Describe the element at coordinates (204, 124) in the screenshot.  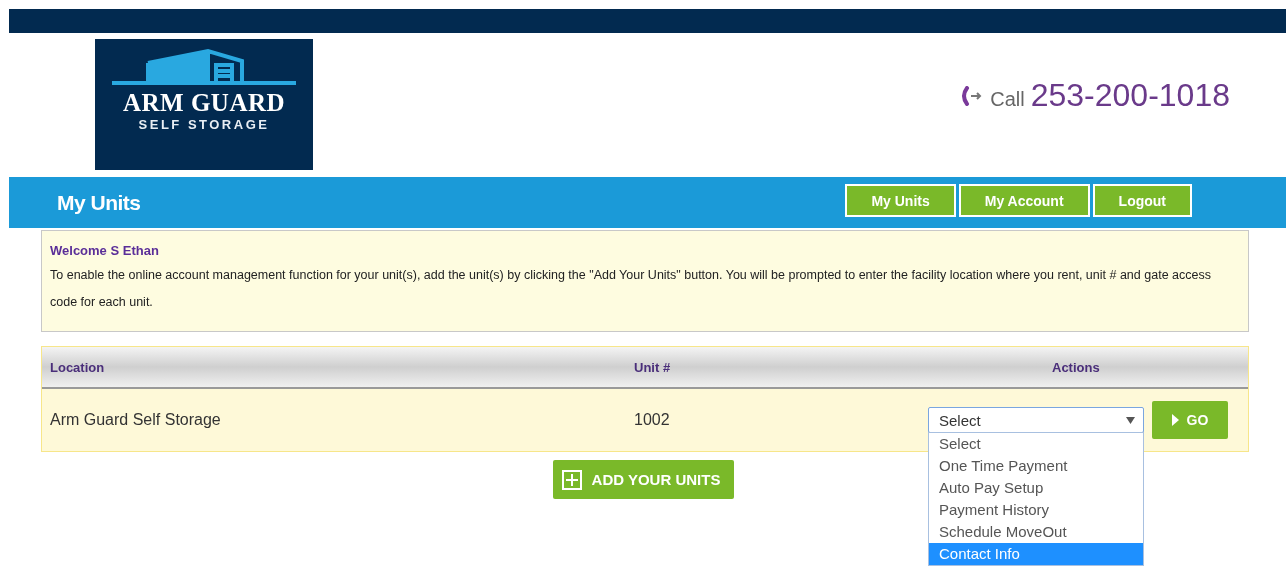
I see `logo-tagline: SELF STORAGE` at that location.